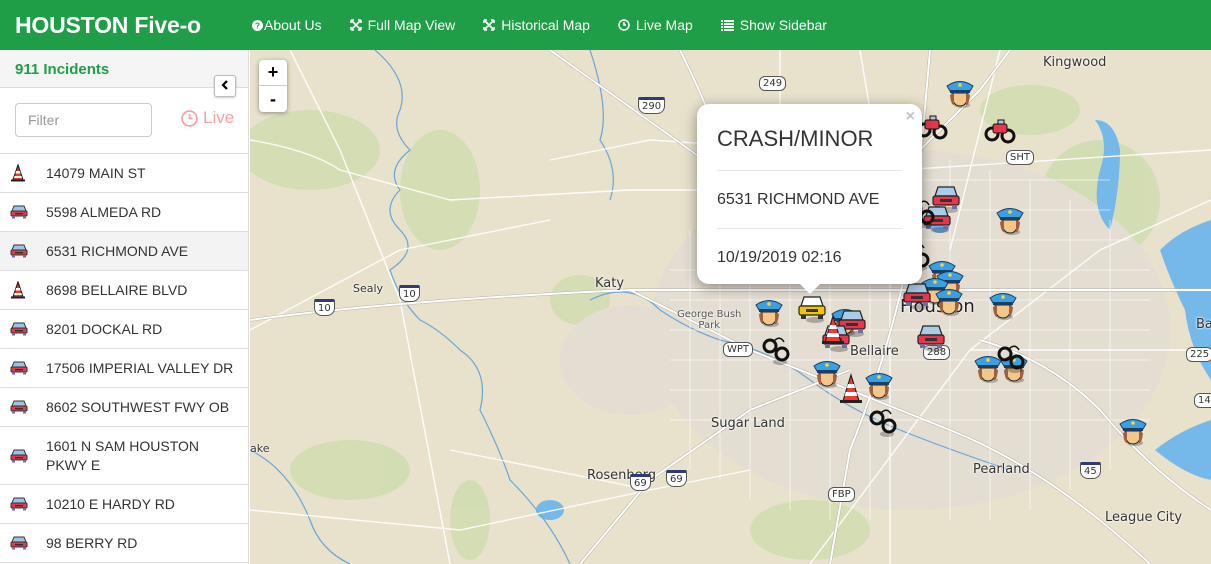  What do you see at coordinates (748, 423) in the screenshot?
I see `place-label: Sugar Land` at bounding box center [748, 423].